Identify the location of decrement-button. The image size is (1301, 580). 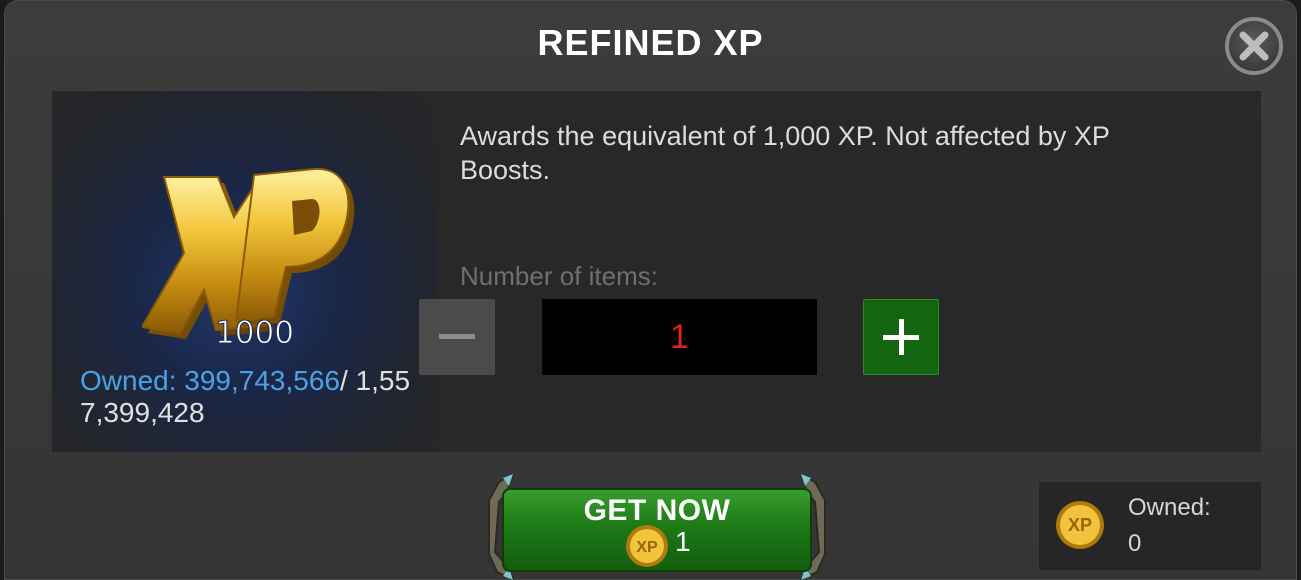
(457, 337).